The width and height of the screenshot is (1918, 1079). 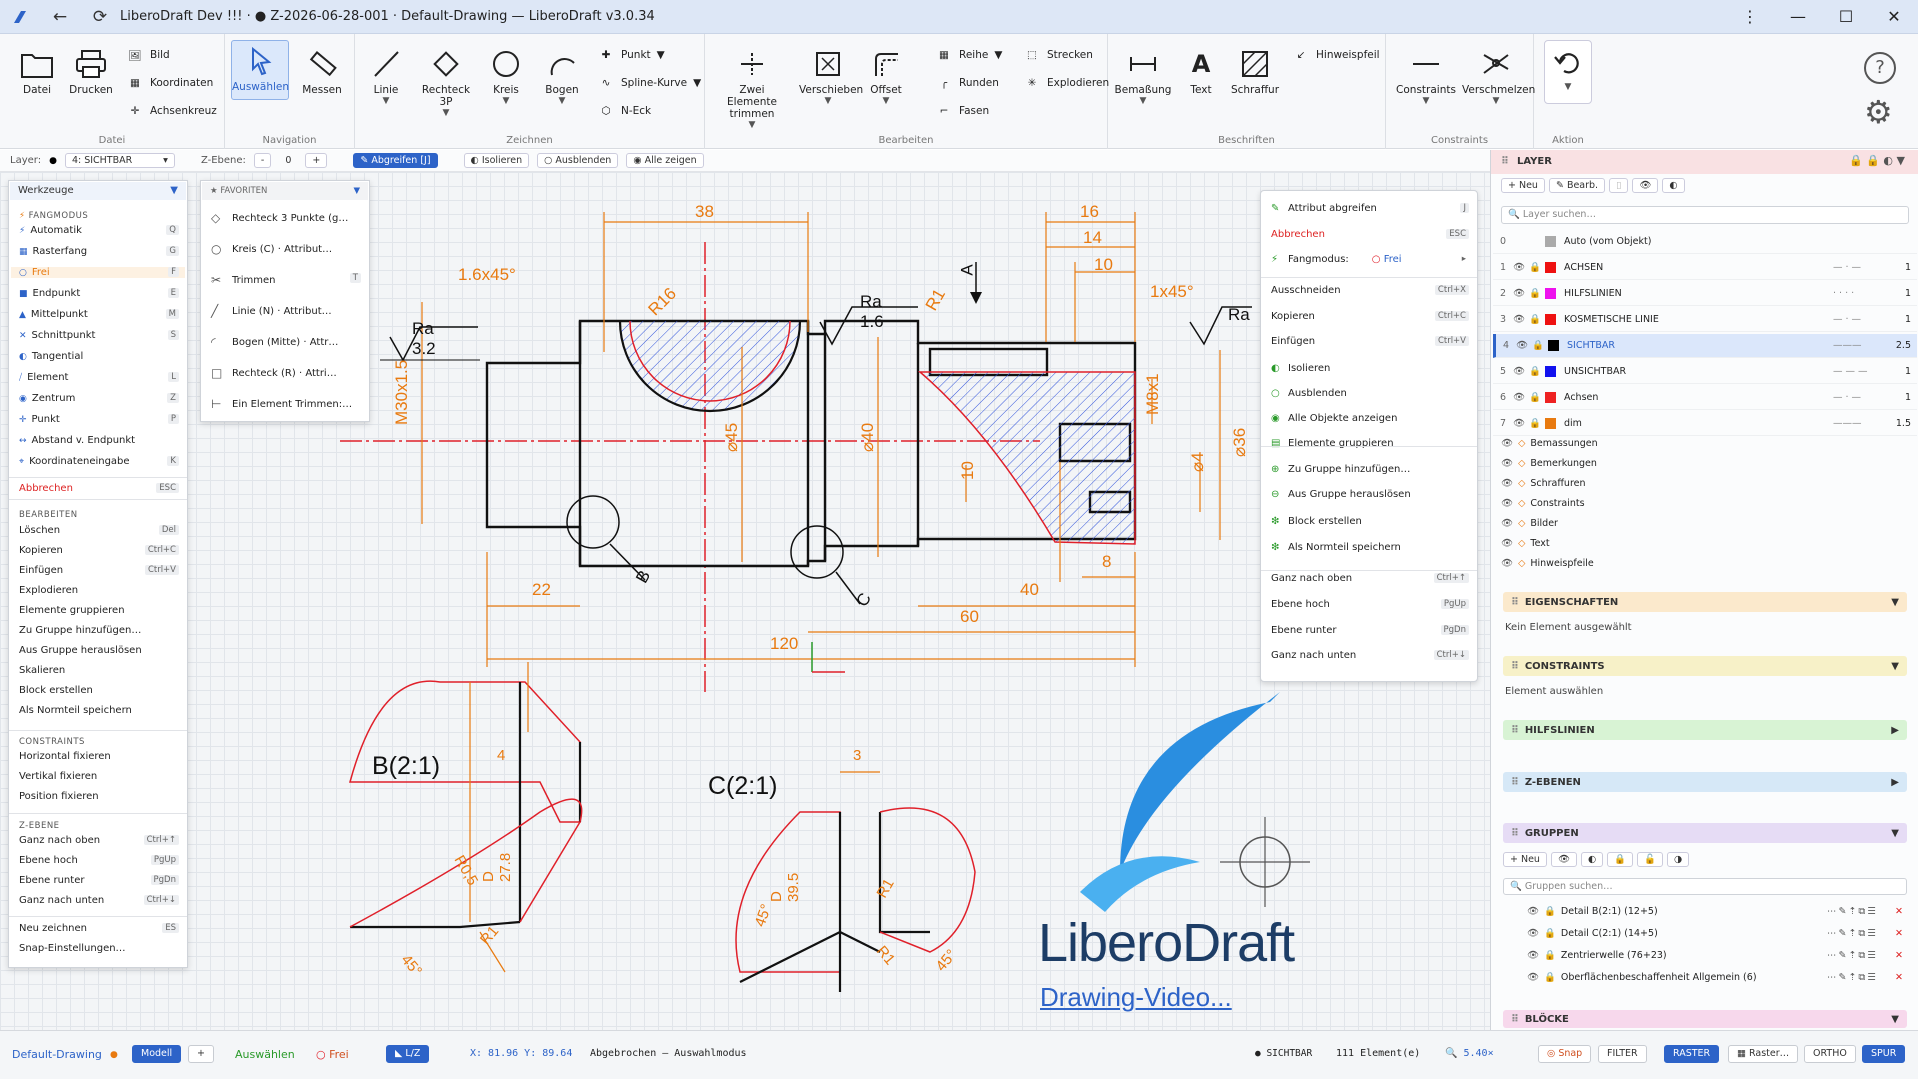 What do you see at coordinates (42, 670) in the screenshot?
I see `bearbeiten-item: Skalieren` at bounding box center [42, 670].